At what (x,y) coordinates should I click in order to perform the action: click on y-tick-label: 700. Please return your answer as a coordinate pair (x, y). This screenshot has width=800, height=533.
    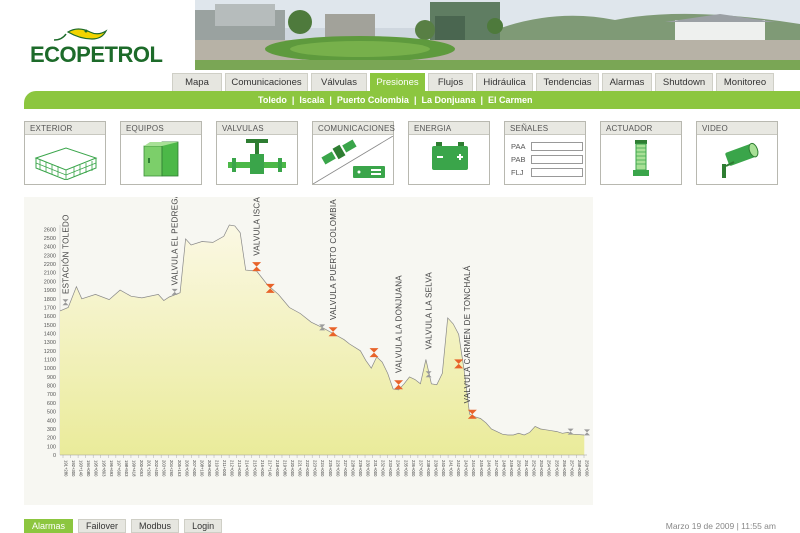
    Looking at the image, I should click on (51, 395).